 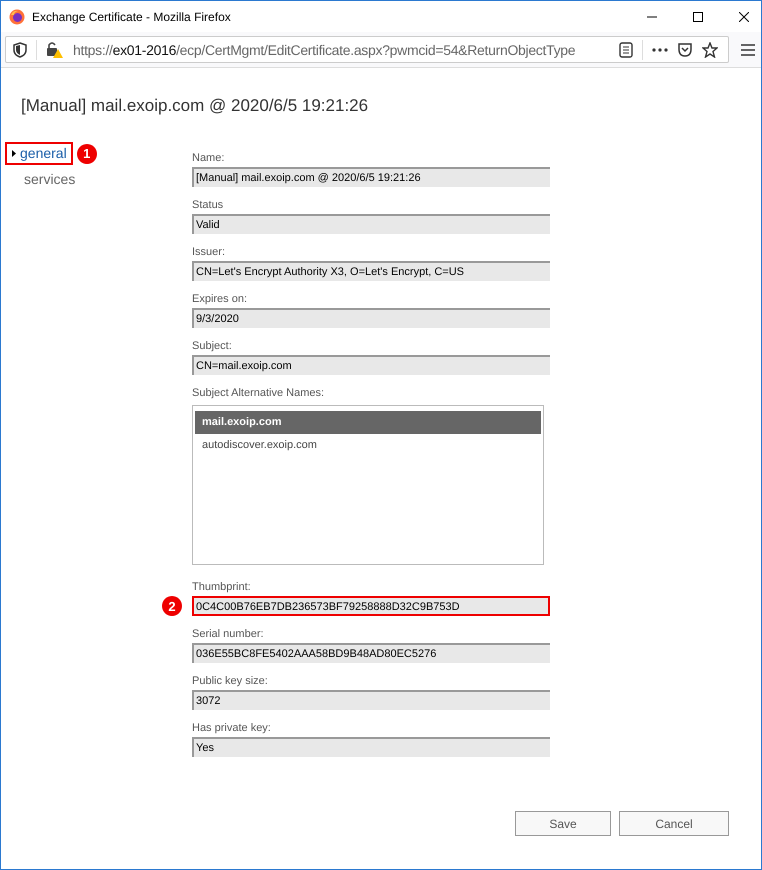 What do you see at coordinates (20, 50) in the screenshot?
I see `shield-icon` at bounding box center [20, 50].